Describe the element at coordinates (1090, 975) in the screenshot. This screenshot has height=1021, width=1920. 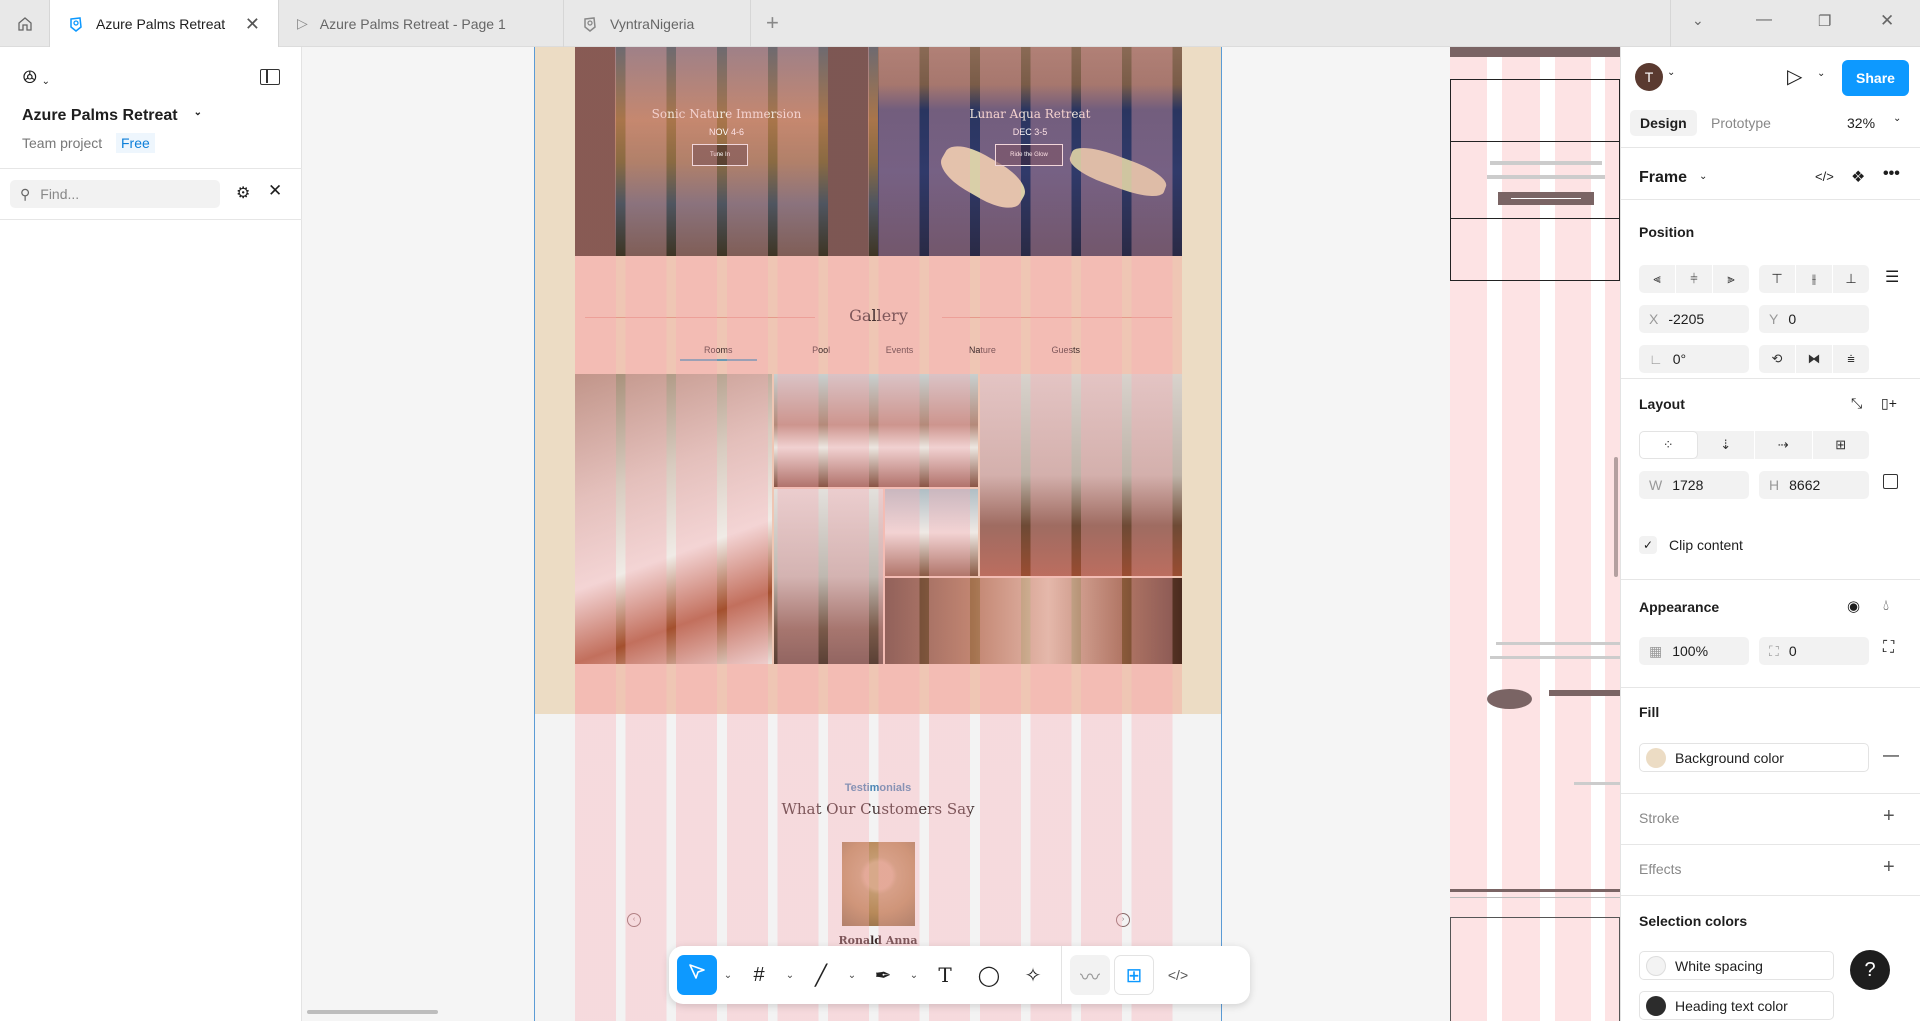
I see `draw-mode-button: 〰` at that location.